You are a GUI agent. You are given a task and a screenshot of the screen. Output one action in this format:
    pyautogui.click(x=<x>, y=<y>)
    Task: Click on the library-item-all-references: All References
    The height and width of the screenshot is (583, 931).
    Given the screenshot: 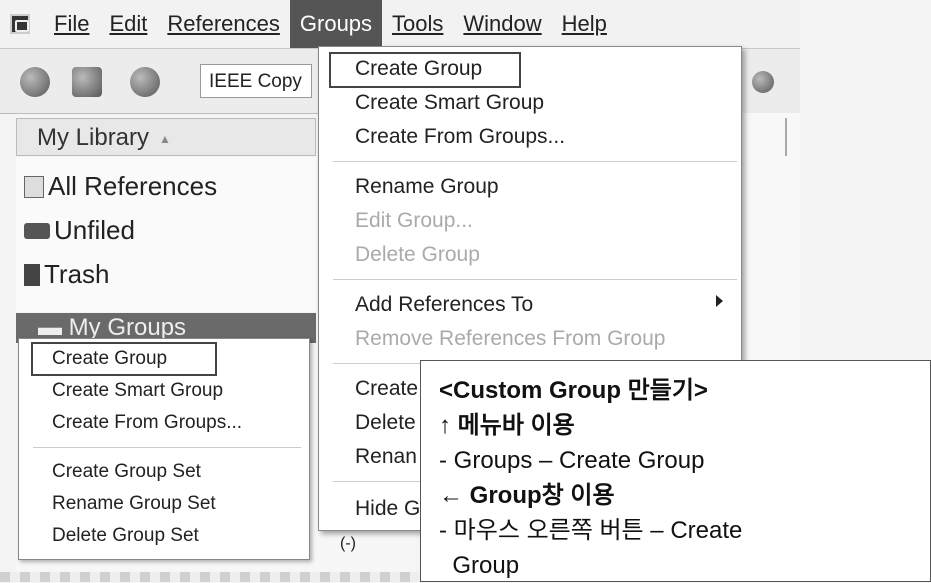 What is the action you would take?
    pyautogui.click(x=120, y=186)
    